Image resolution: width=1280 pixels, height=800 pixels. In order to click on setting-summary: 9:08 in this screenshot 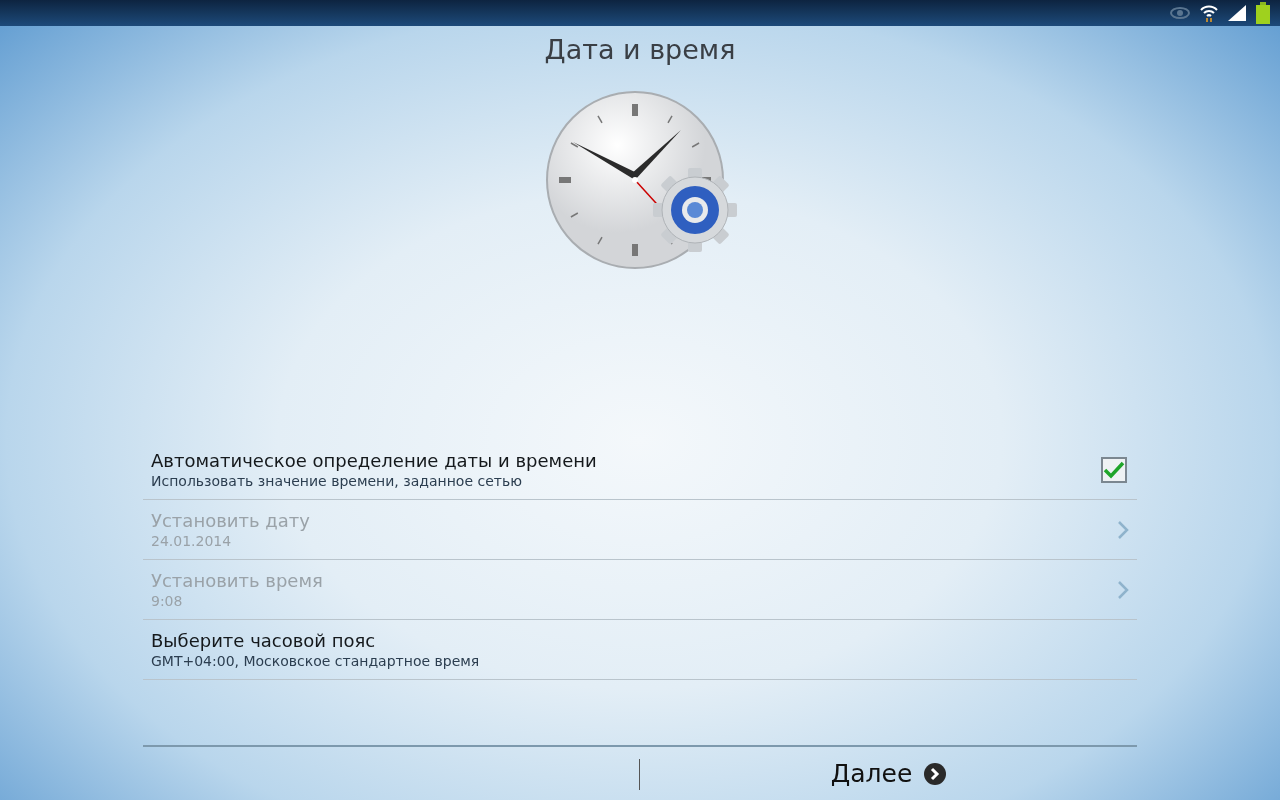, I will do `click(167, 601)`.